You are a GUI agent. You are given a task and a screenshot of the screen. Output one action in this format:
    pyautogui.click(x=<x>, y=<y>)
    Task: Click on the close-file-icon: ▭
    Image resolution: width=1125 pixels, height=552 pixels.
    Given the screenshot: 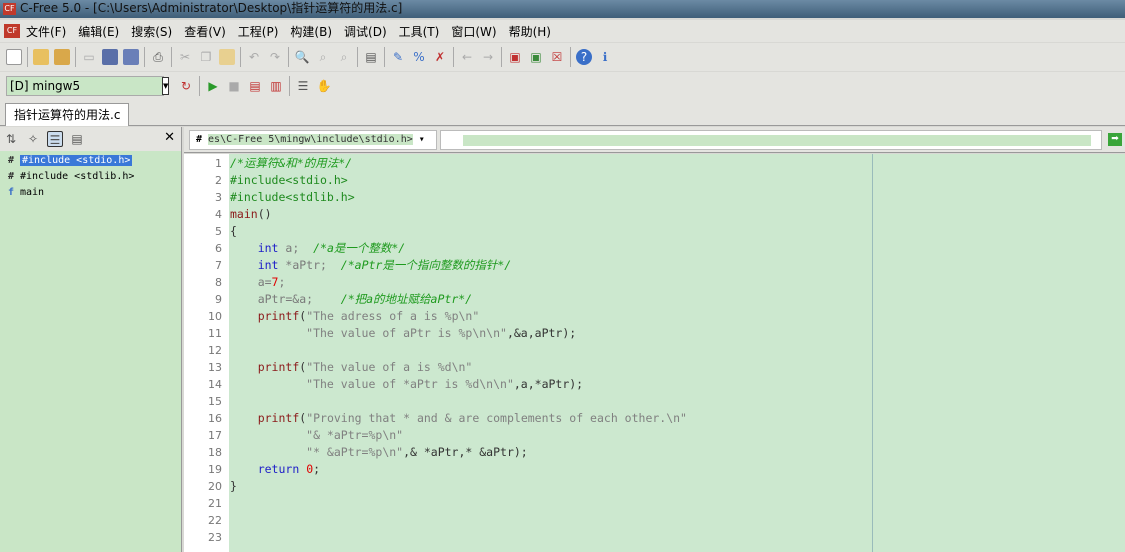 What is the action you would take?
    pyautogui.click(x=89, y=57)
    